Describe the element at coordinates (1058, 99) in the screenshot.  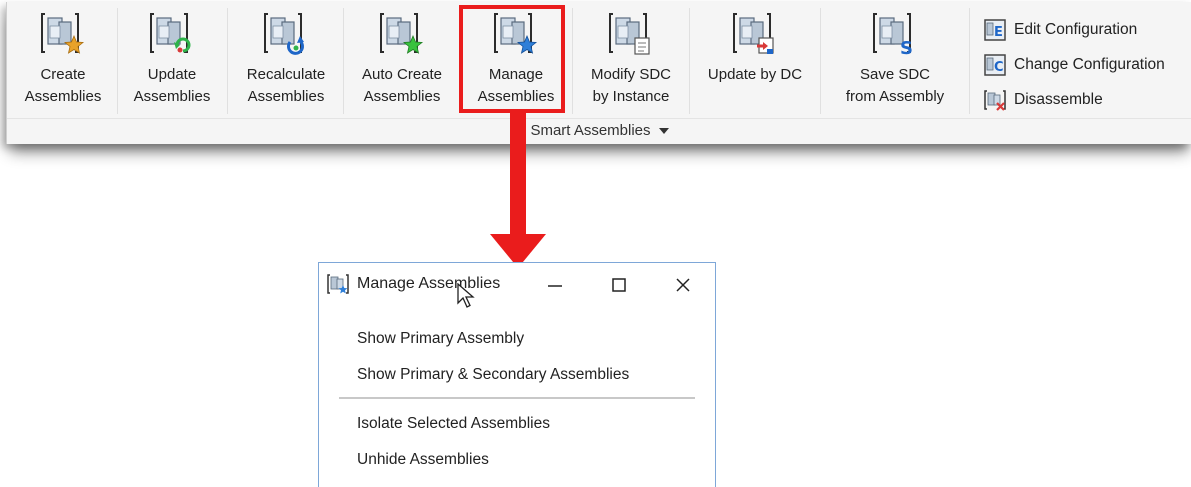
I see `disassemble-label: Disassemble` at that location.